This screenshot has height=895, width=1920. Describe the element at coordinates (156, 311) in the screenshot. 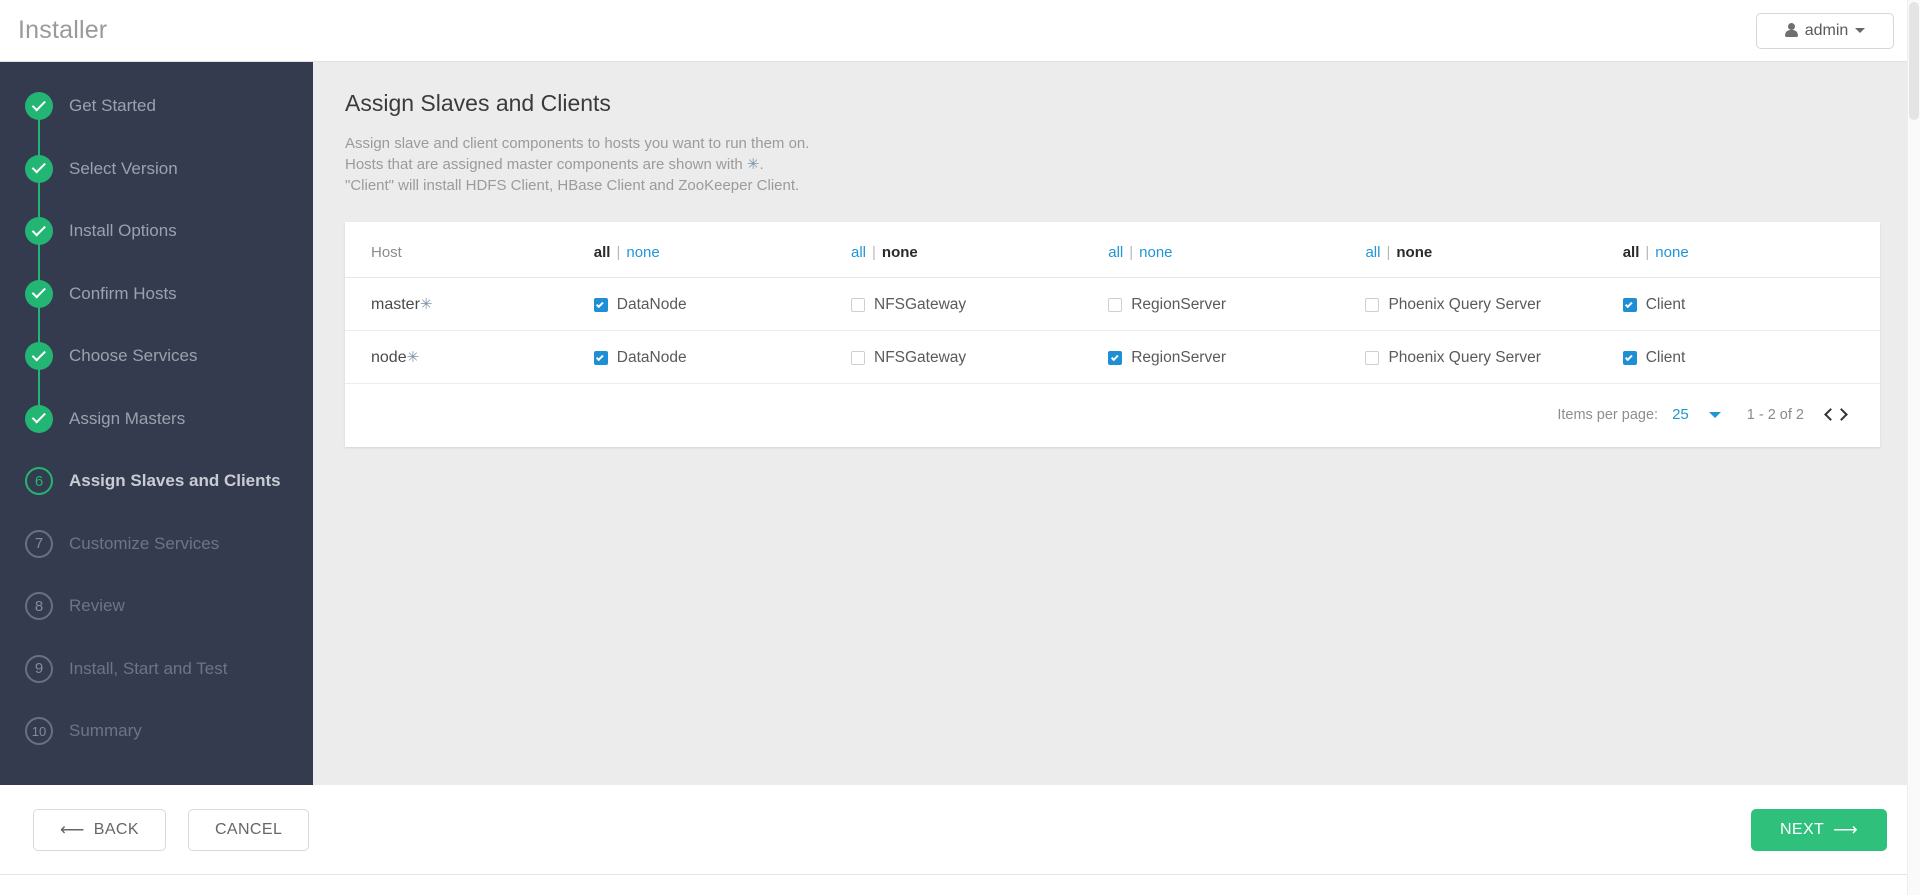

I see `sidebar-step-confirm-hosts: Confirm Hosts` at that location.